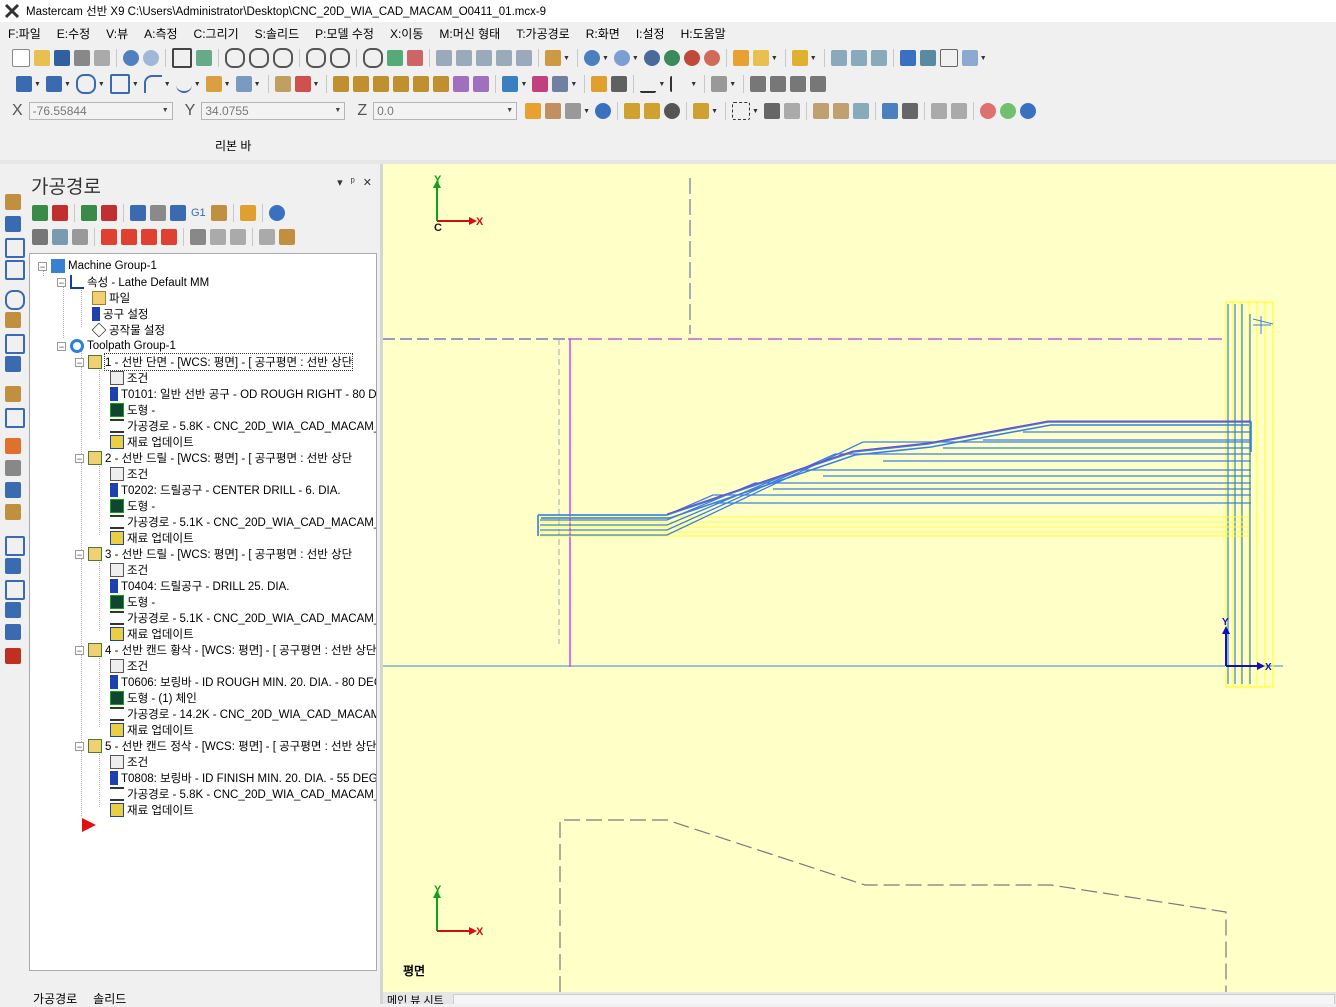  I want to click on menu-toolpaths: T:가공경로, so click(543, 33).